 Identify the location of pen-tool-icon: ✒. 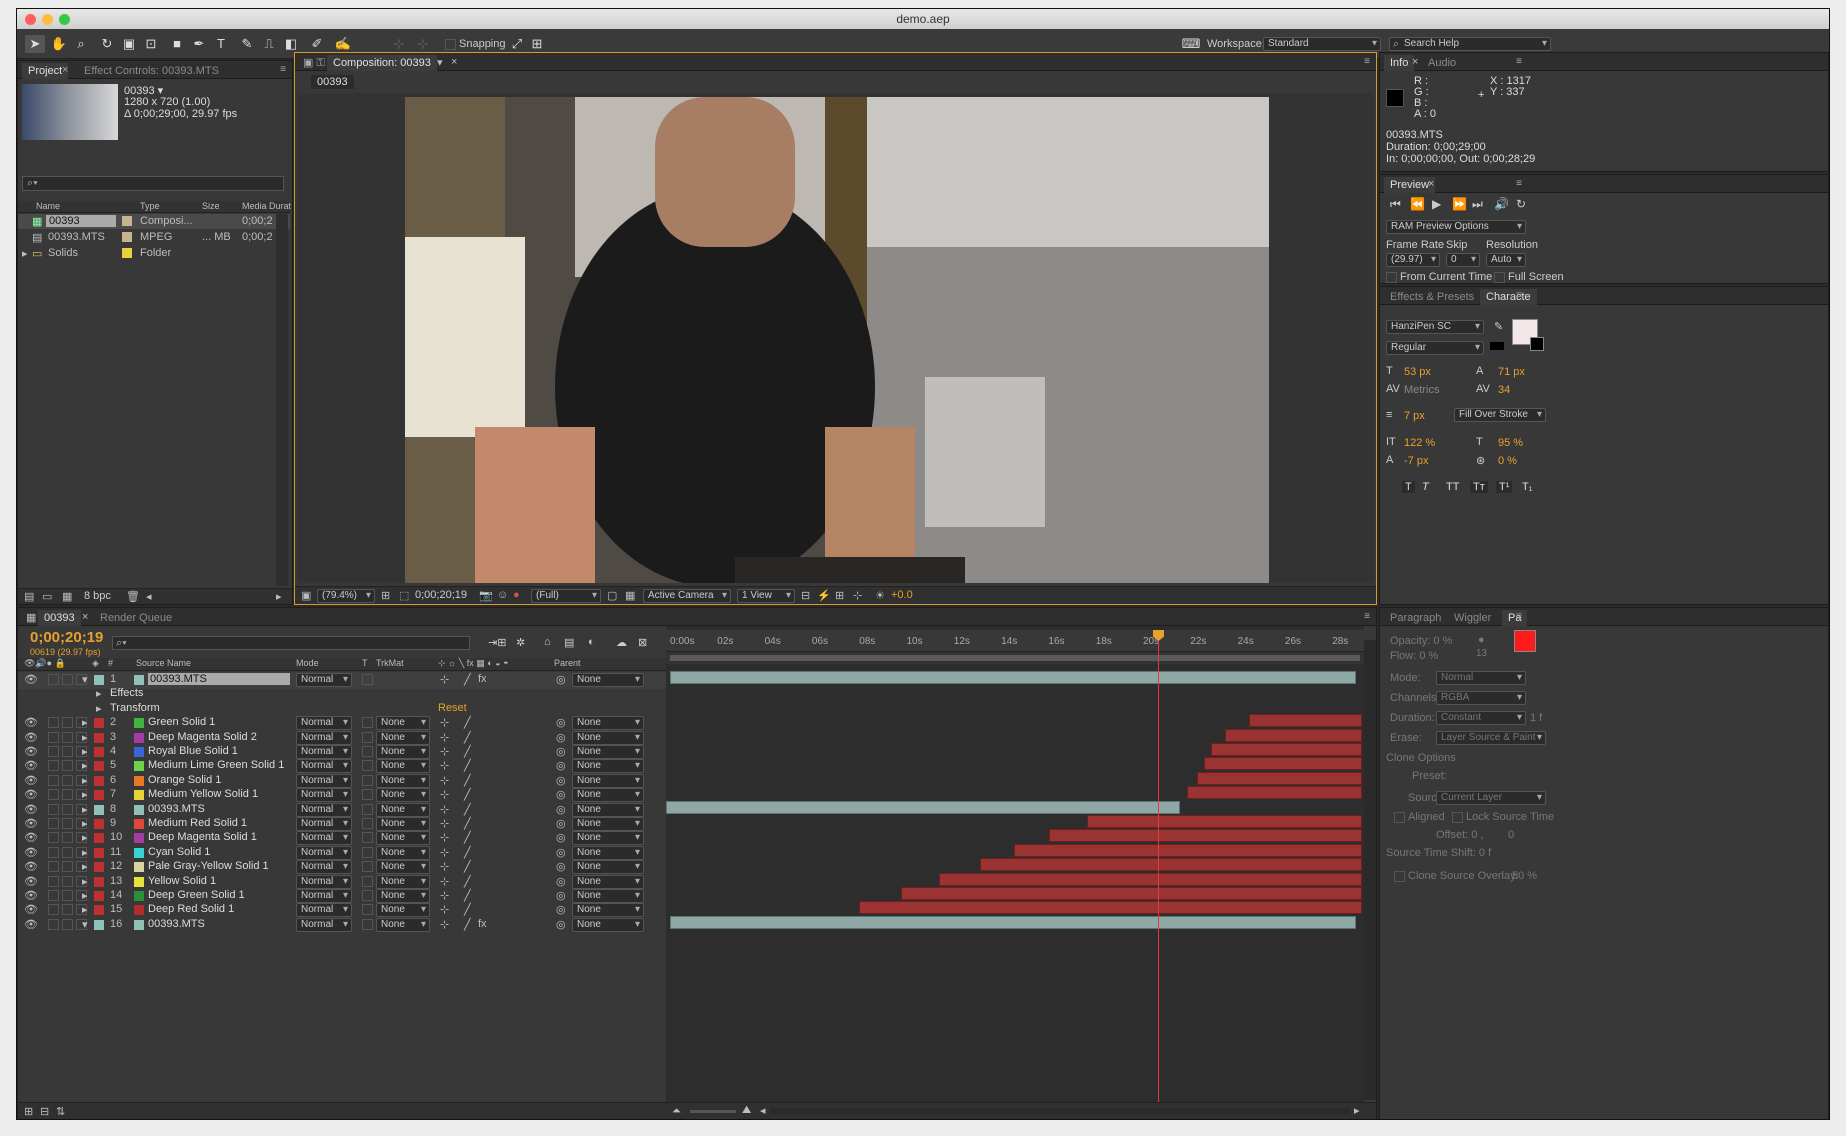
(199, 44).